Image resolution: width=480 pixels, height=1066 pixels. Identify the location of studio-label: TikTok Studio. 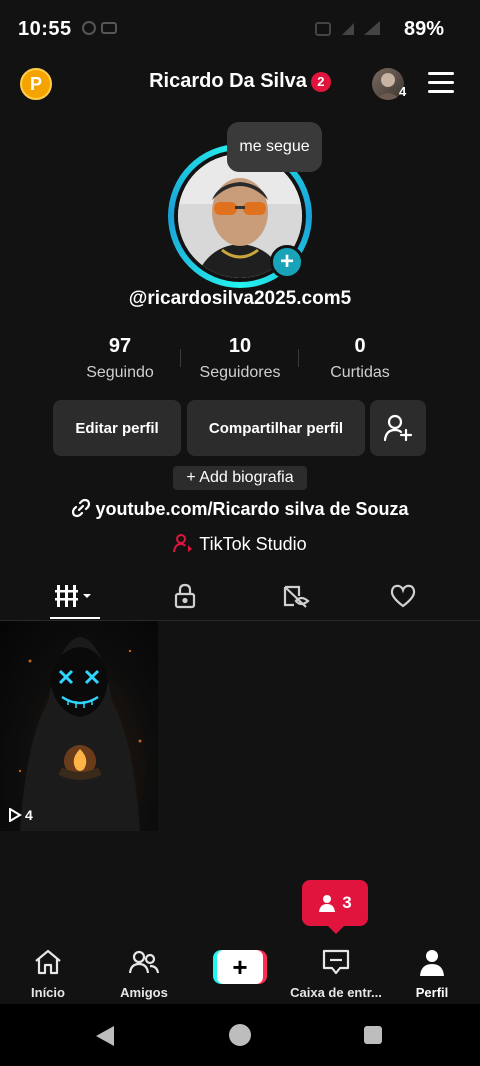
(253, 544).